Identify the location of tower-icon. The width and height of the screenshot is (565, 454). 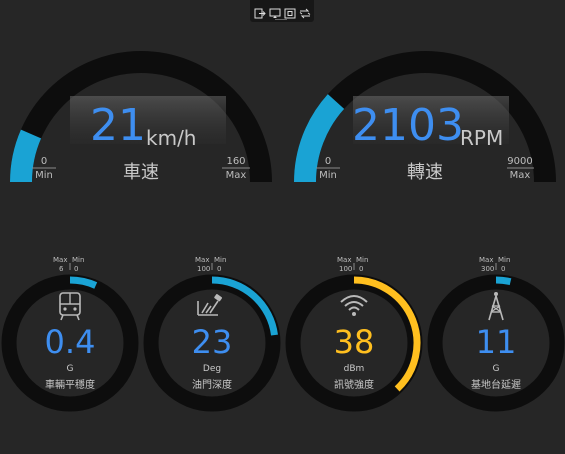
(496, 306).